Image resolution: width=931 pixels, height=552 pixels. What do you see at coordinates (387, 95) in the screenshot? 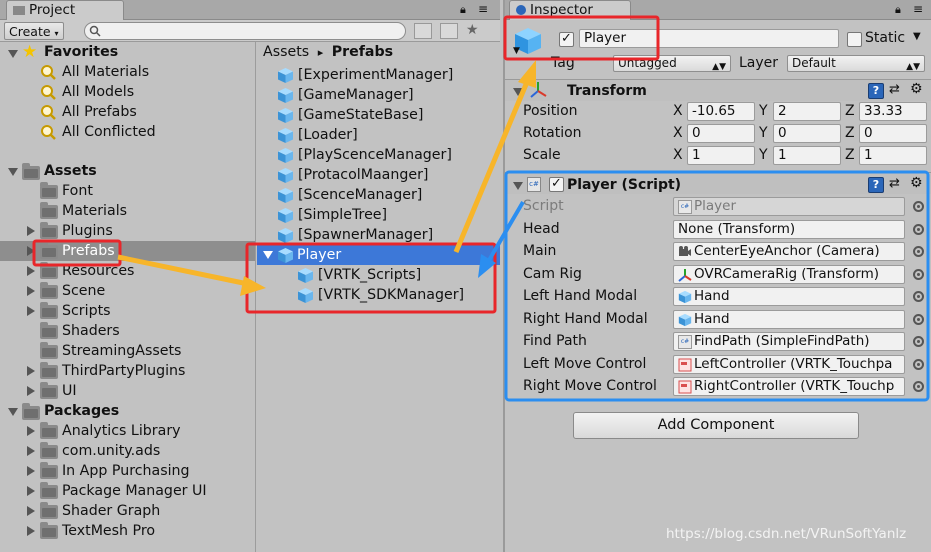
I see `prefab-item: [GameManager]` at bounding box center [387, 95].